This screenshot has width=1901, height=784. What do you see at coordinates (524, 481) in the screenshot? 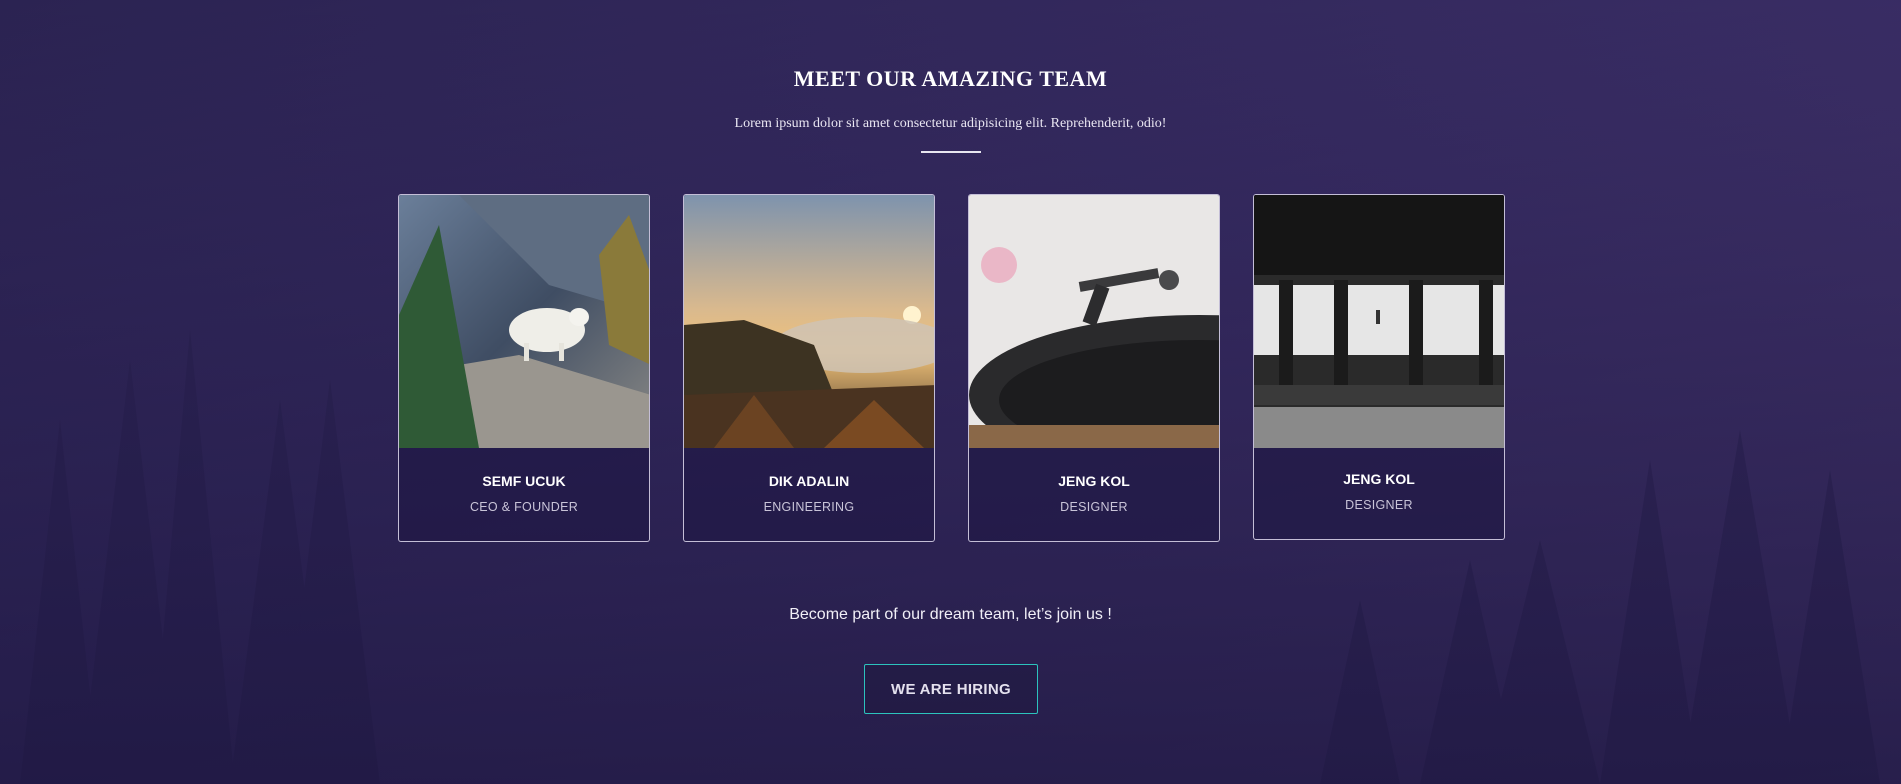
I see `member-name: SEMF UCUK` at bounding box center [524, 481].